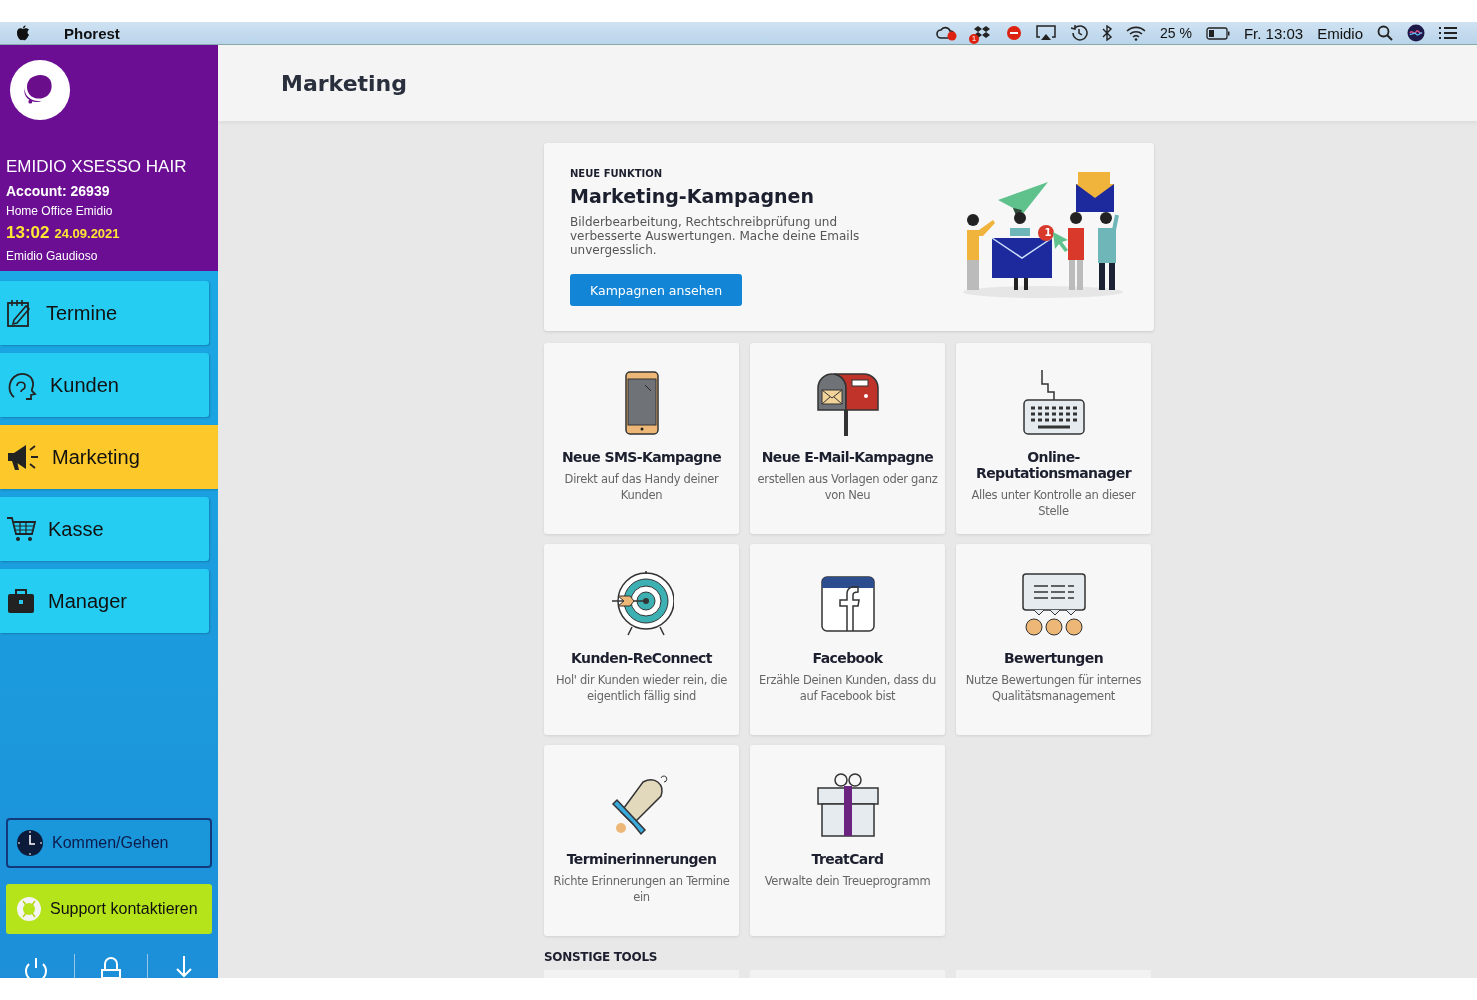 Image resolution: width=1477 pixels, height=1000 pixels. Describe the element at coordinates (109, 457) in the screenshot. I see `nav-item: Marketing` at that location.